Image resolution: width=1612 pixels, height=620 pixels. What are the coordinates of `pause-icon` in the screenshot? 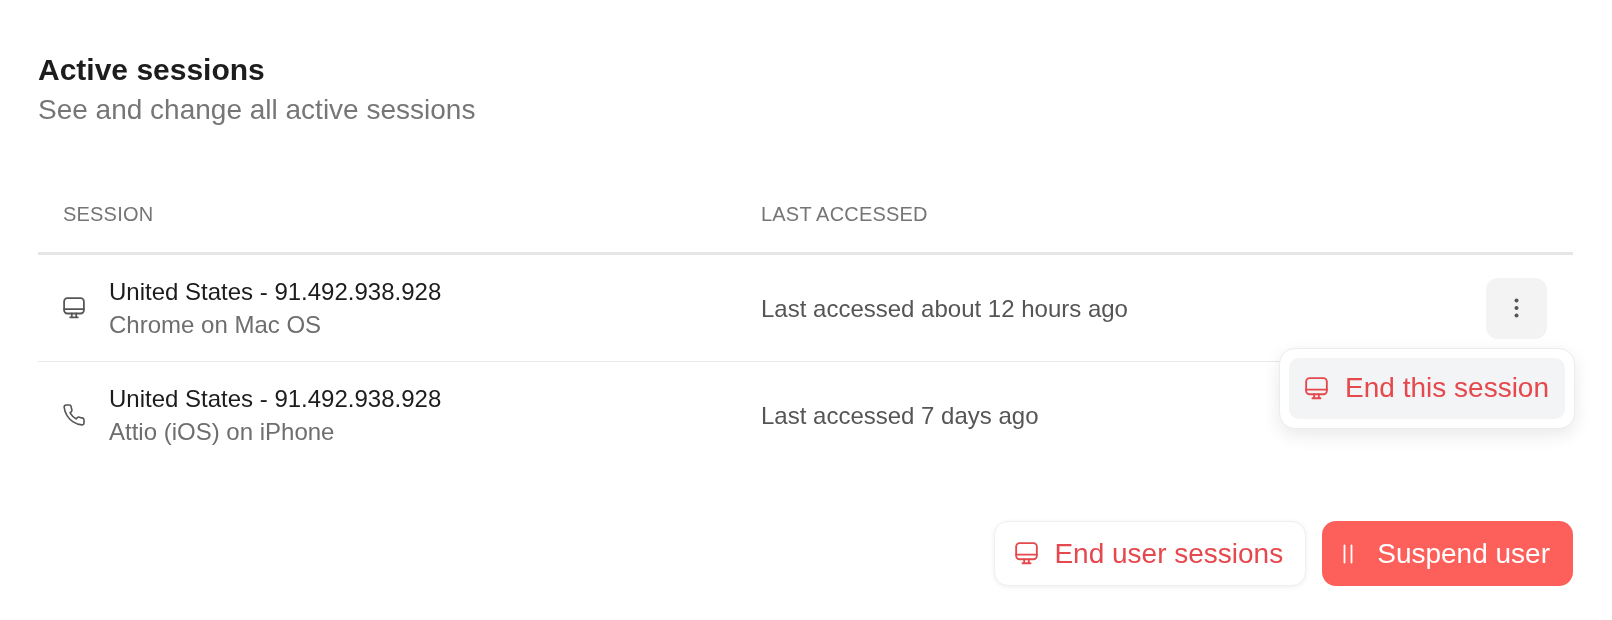 It's located at (1348, 553).